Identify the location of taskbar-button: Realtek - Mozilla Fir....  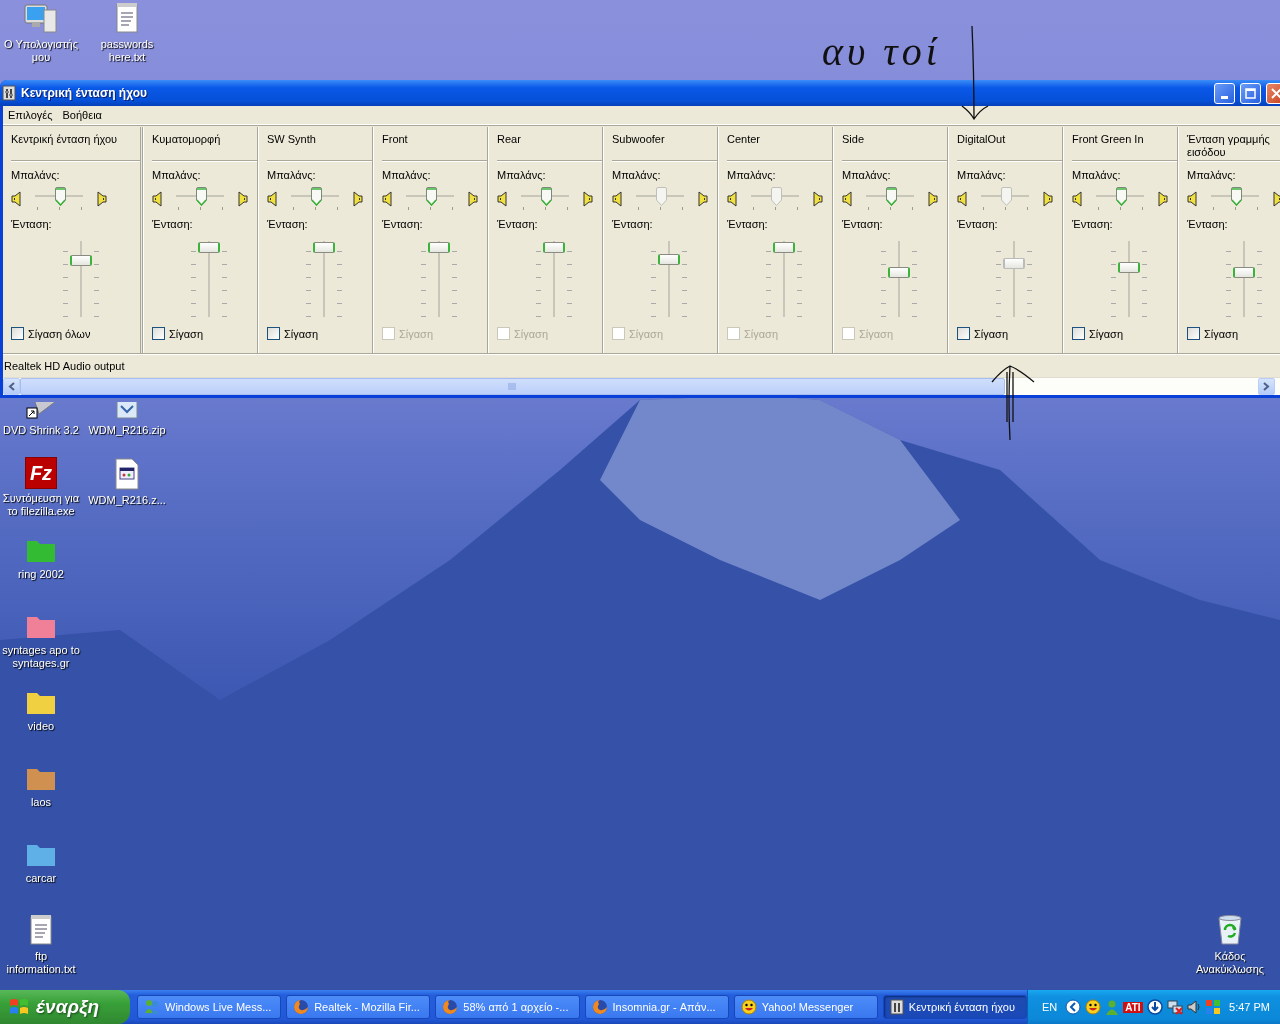
(358, 1007).